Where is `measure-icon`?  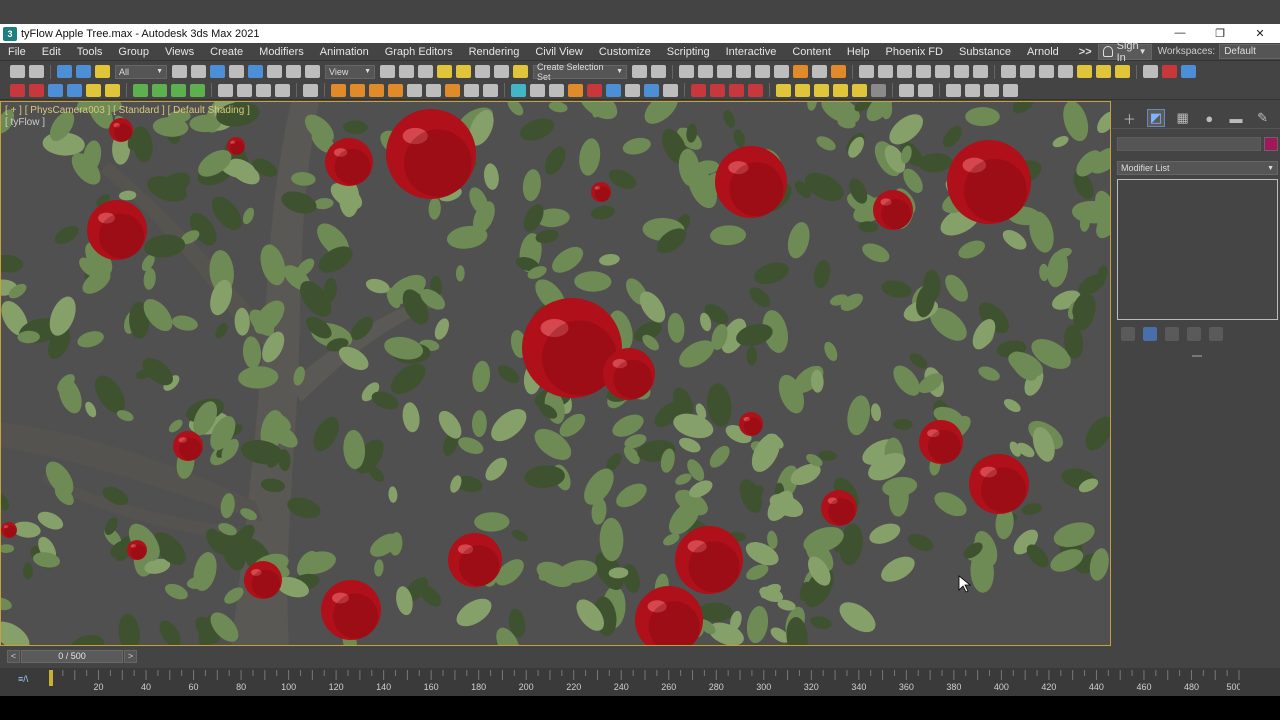
measure-icon is located at coordinates (925, 90).